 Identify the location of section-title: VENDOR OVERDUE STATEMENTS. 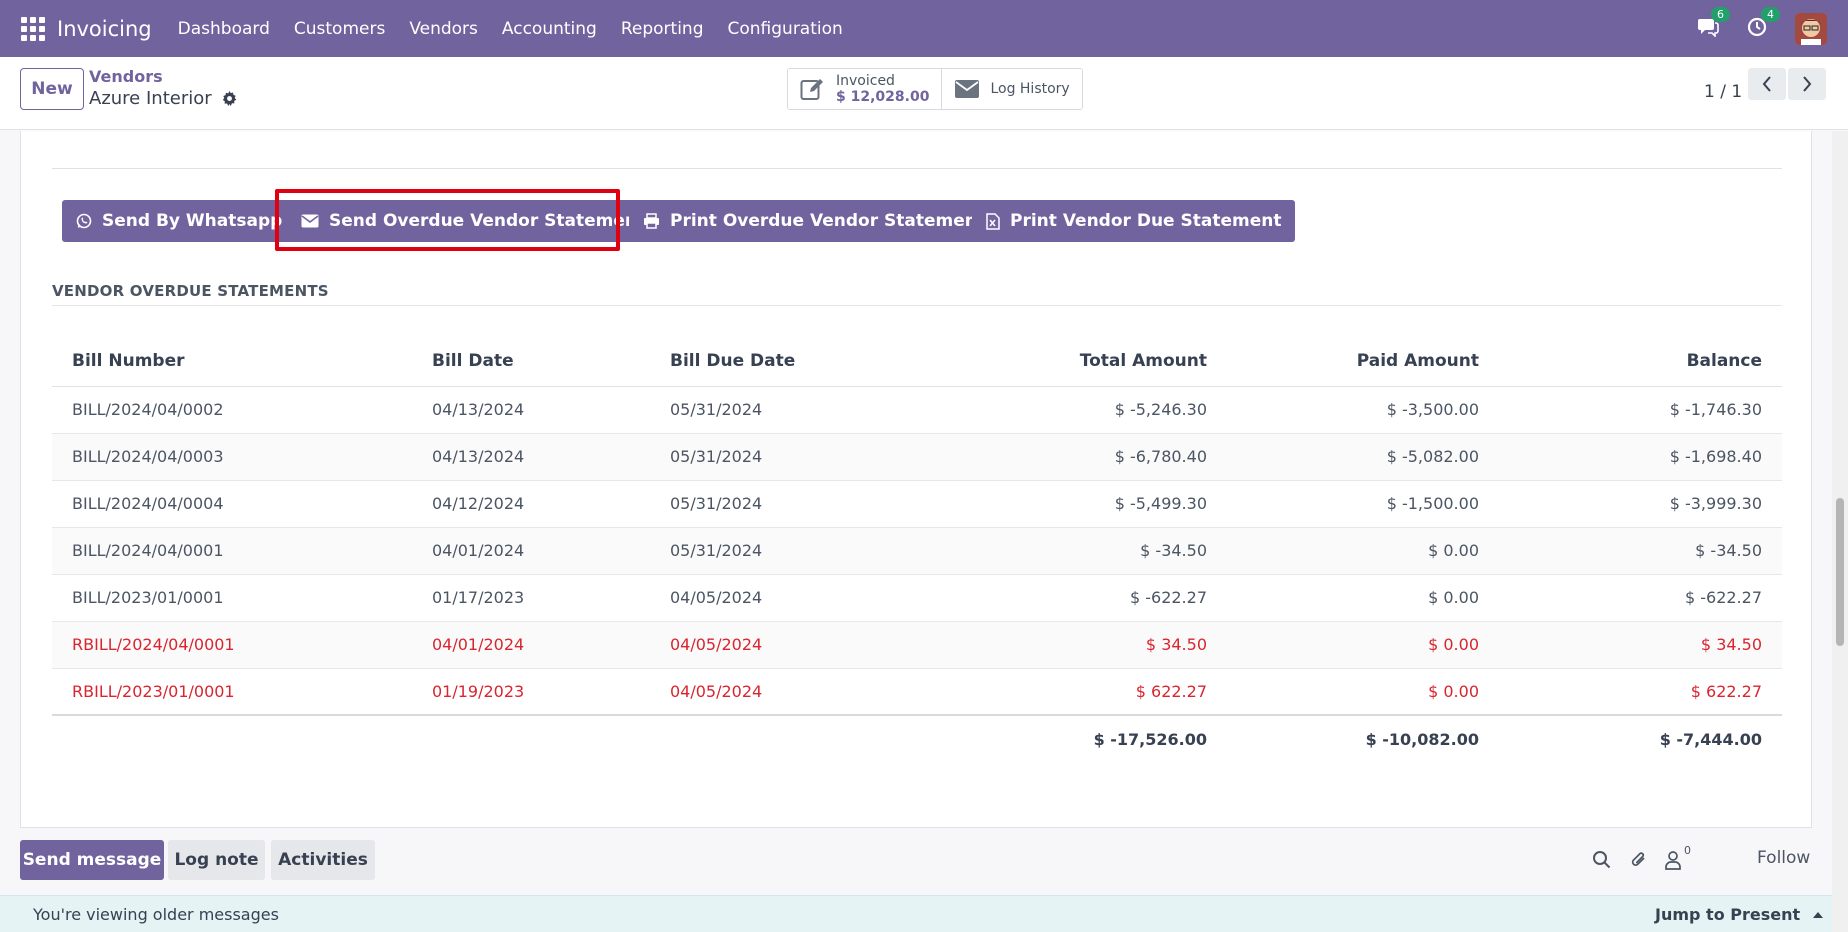
(190, 291).